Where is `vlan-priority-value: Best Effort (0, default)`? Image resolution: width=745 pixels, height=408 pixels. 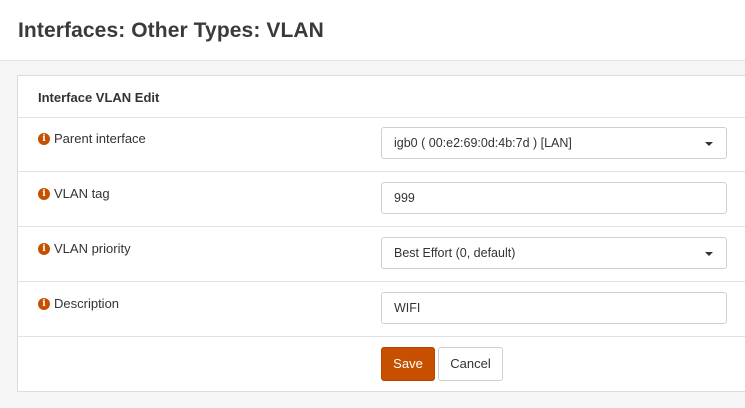
vlan-priority-value: Best Effort (0, default) is located at coordinates (455, 253).